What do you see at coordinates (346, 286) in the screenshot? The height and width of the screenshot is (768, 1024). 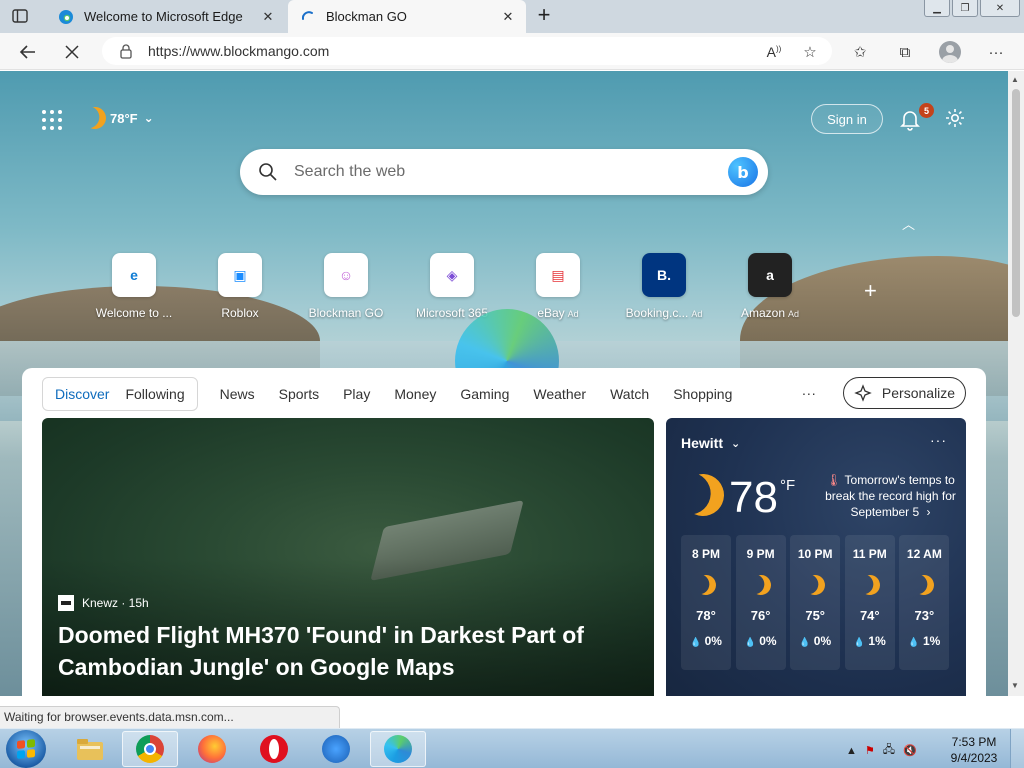 I see `quicklink-tile: ☺ Blockman GO` at bounding box center [346, 286].